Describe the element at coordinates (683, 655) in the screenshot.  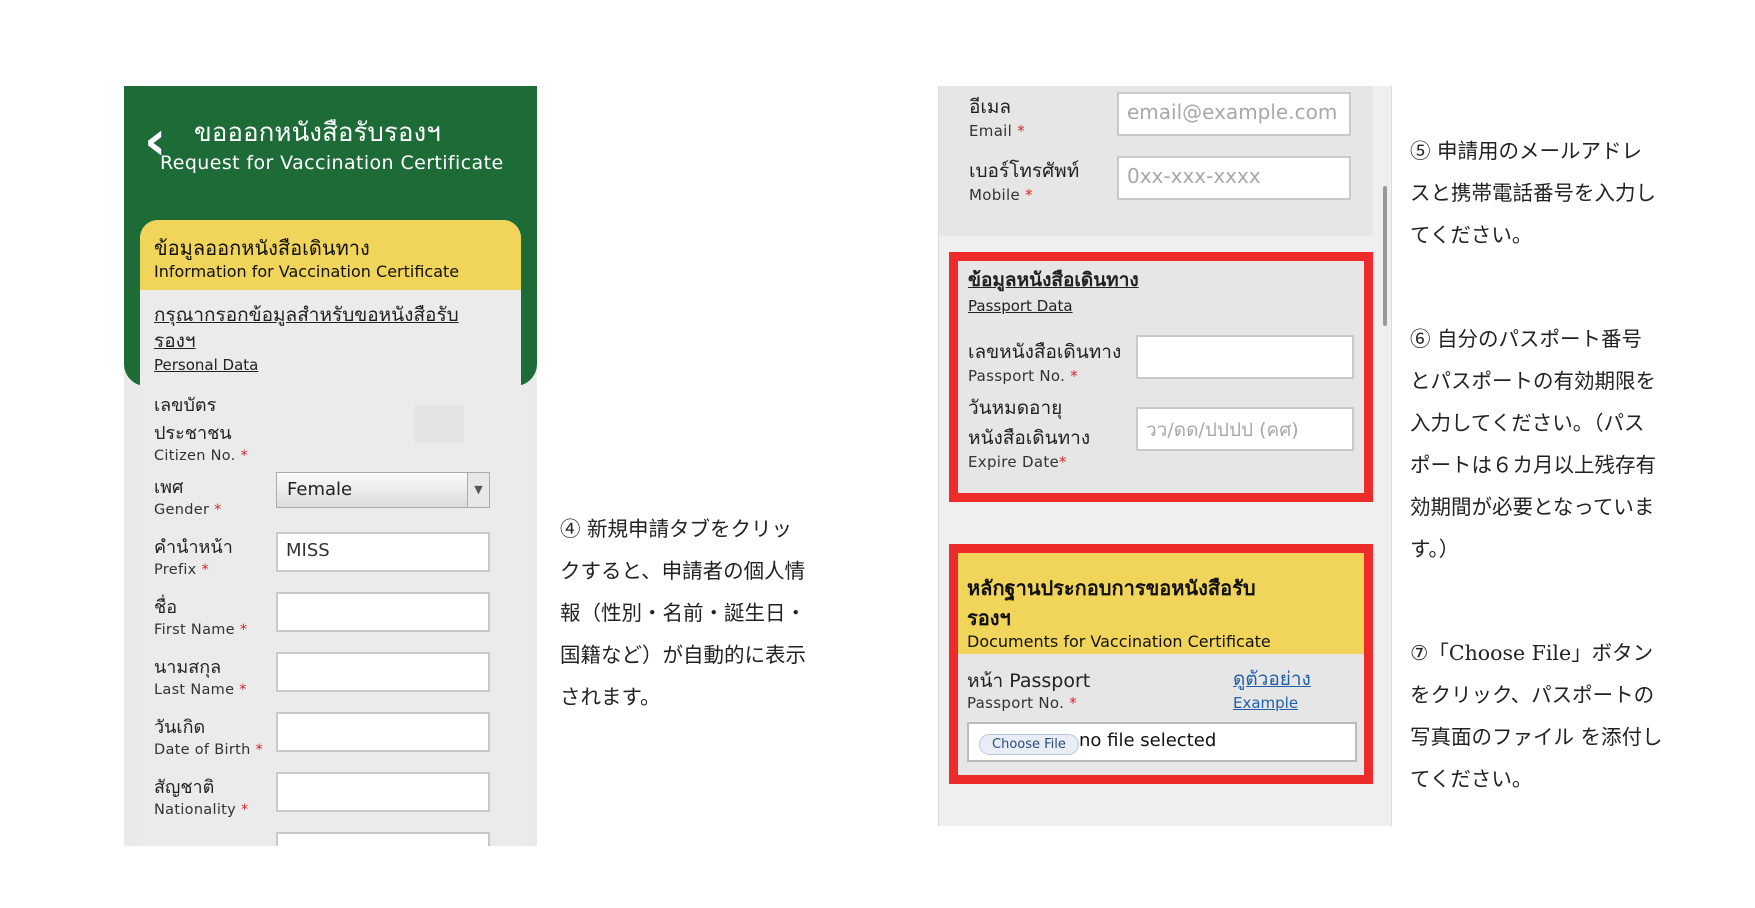
I see `note-4-line: 国籍など）が自動的に表示` at that location.